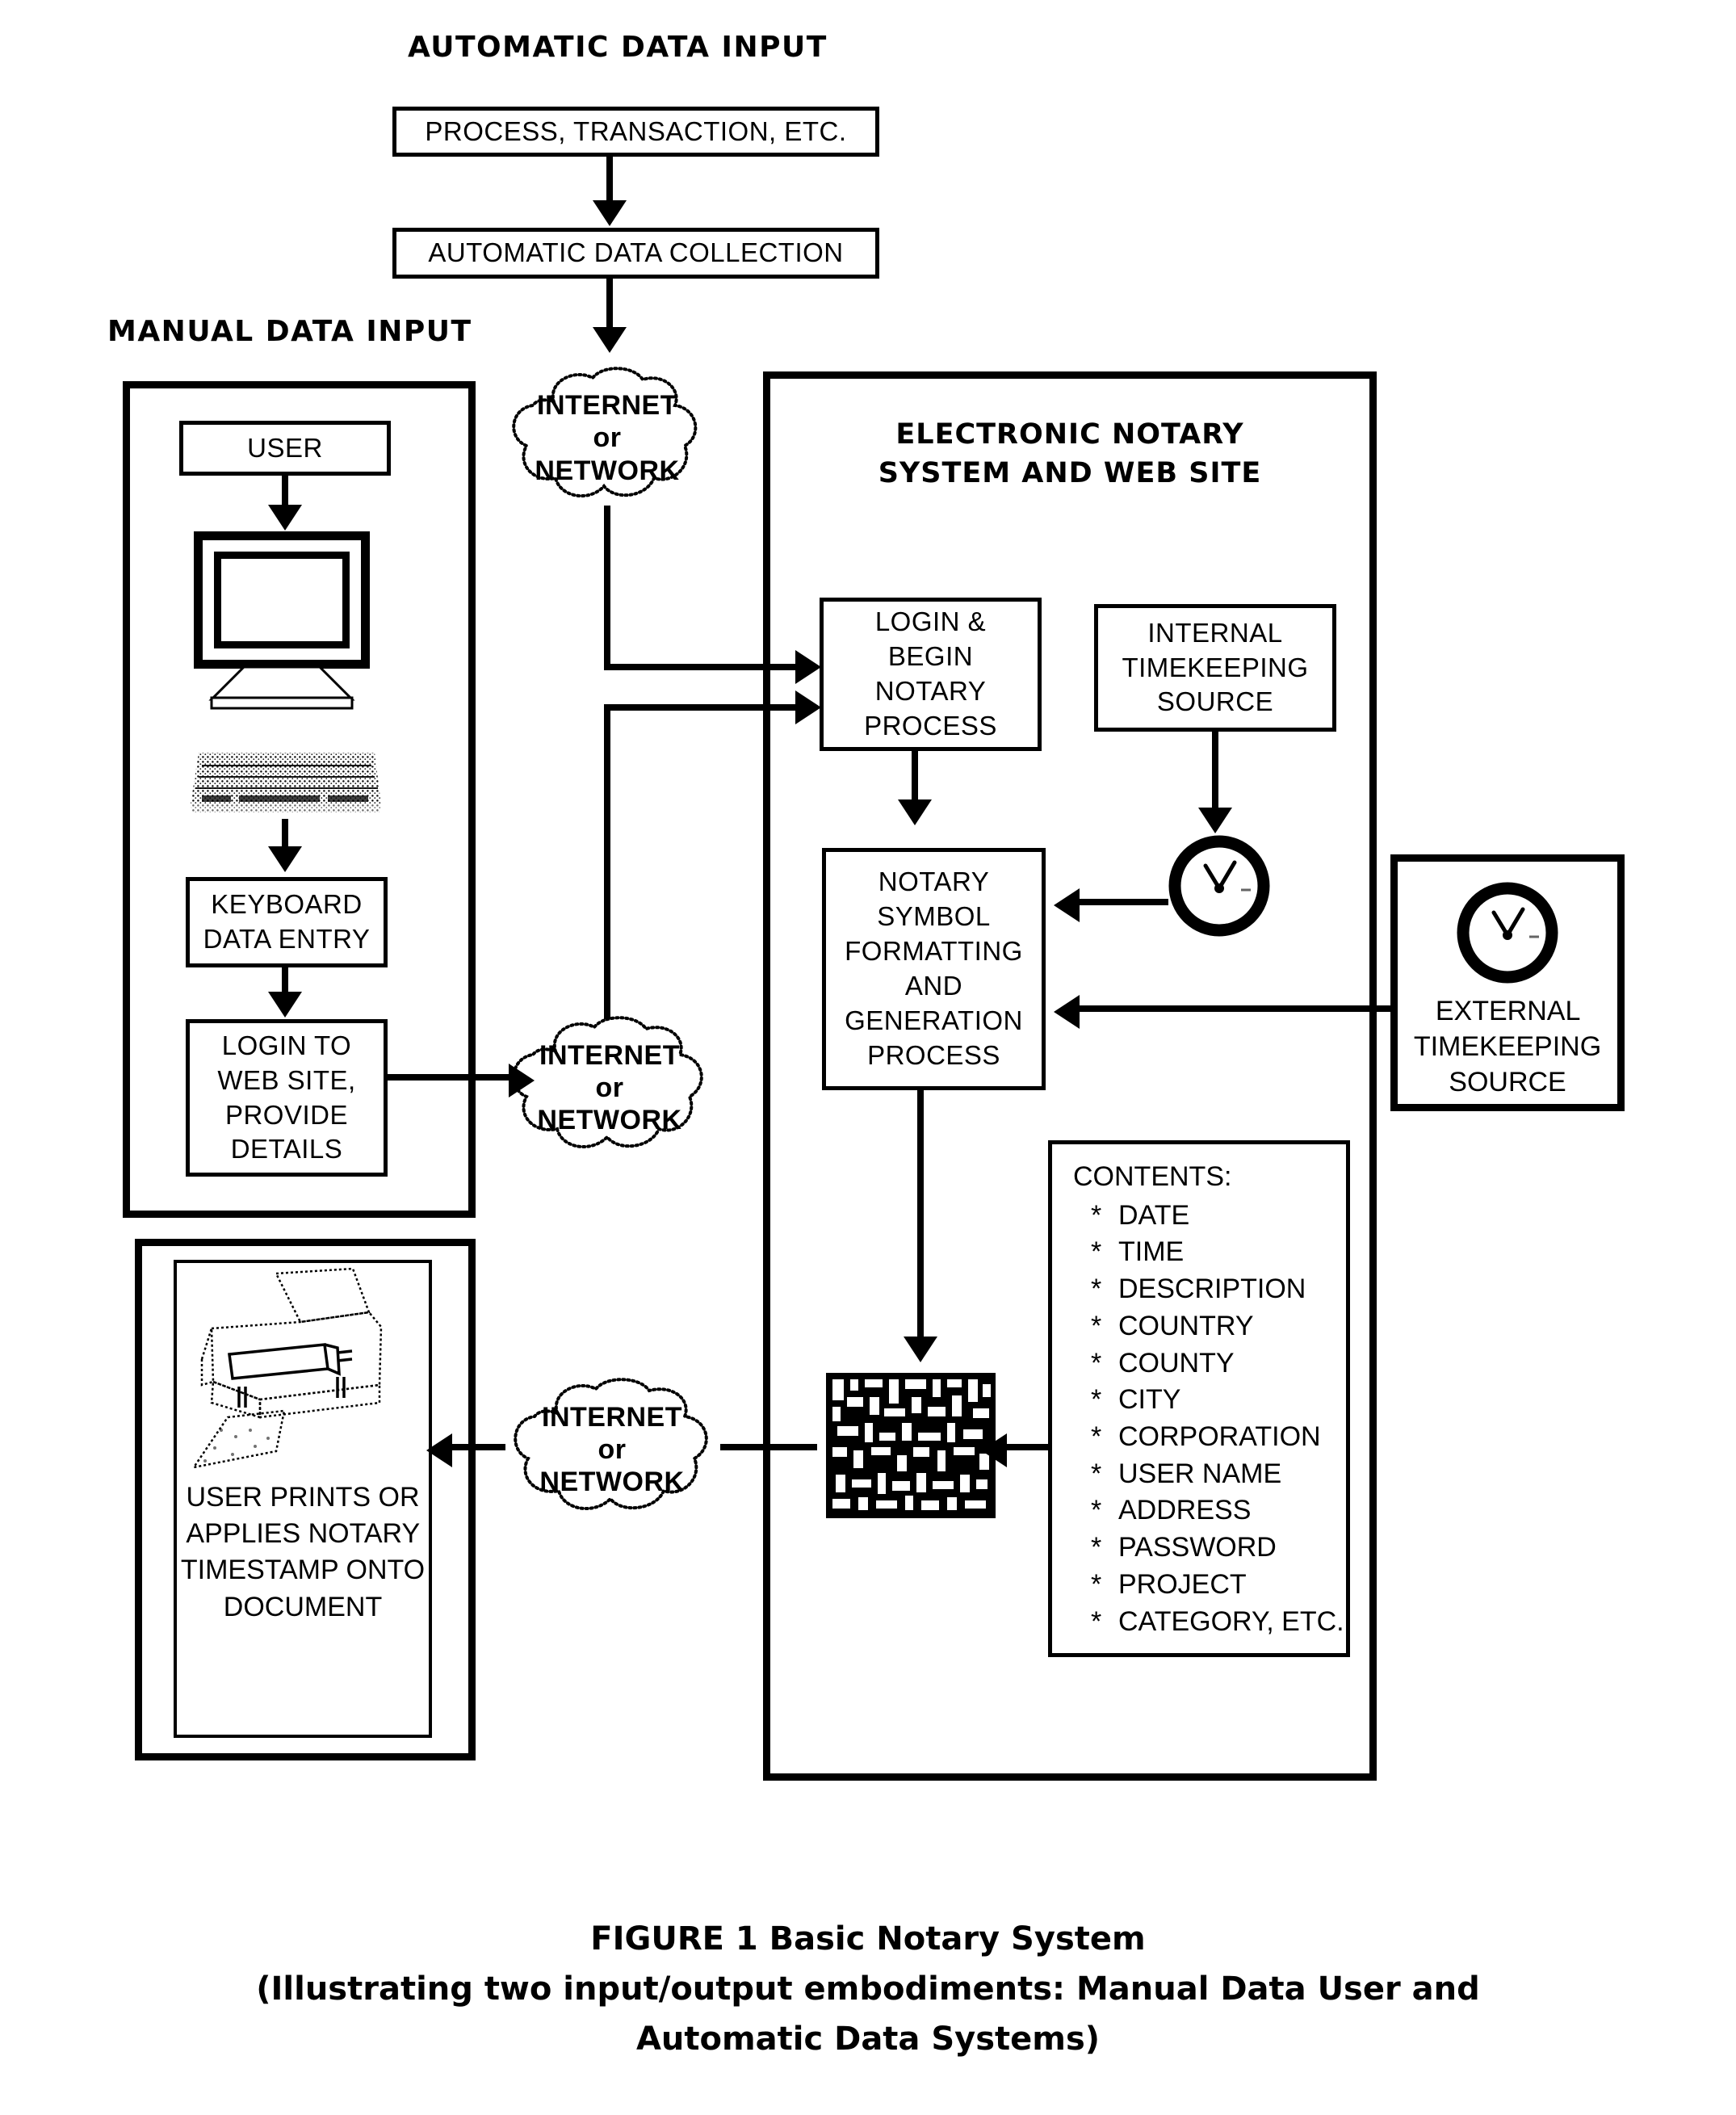 The width and height of the screenshot is (1736, 2115). What do you see at coordinates (281, 688) in the screenshot?
I see `monitor-base` at bounding box center [281, 688].